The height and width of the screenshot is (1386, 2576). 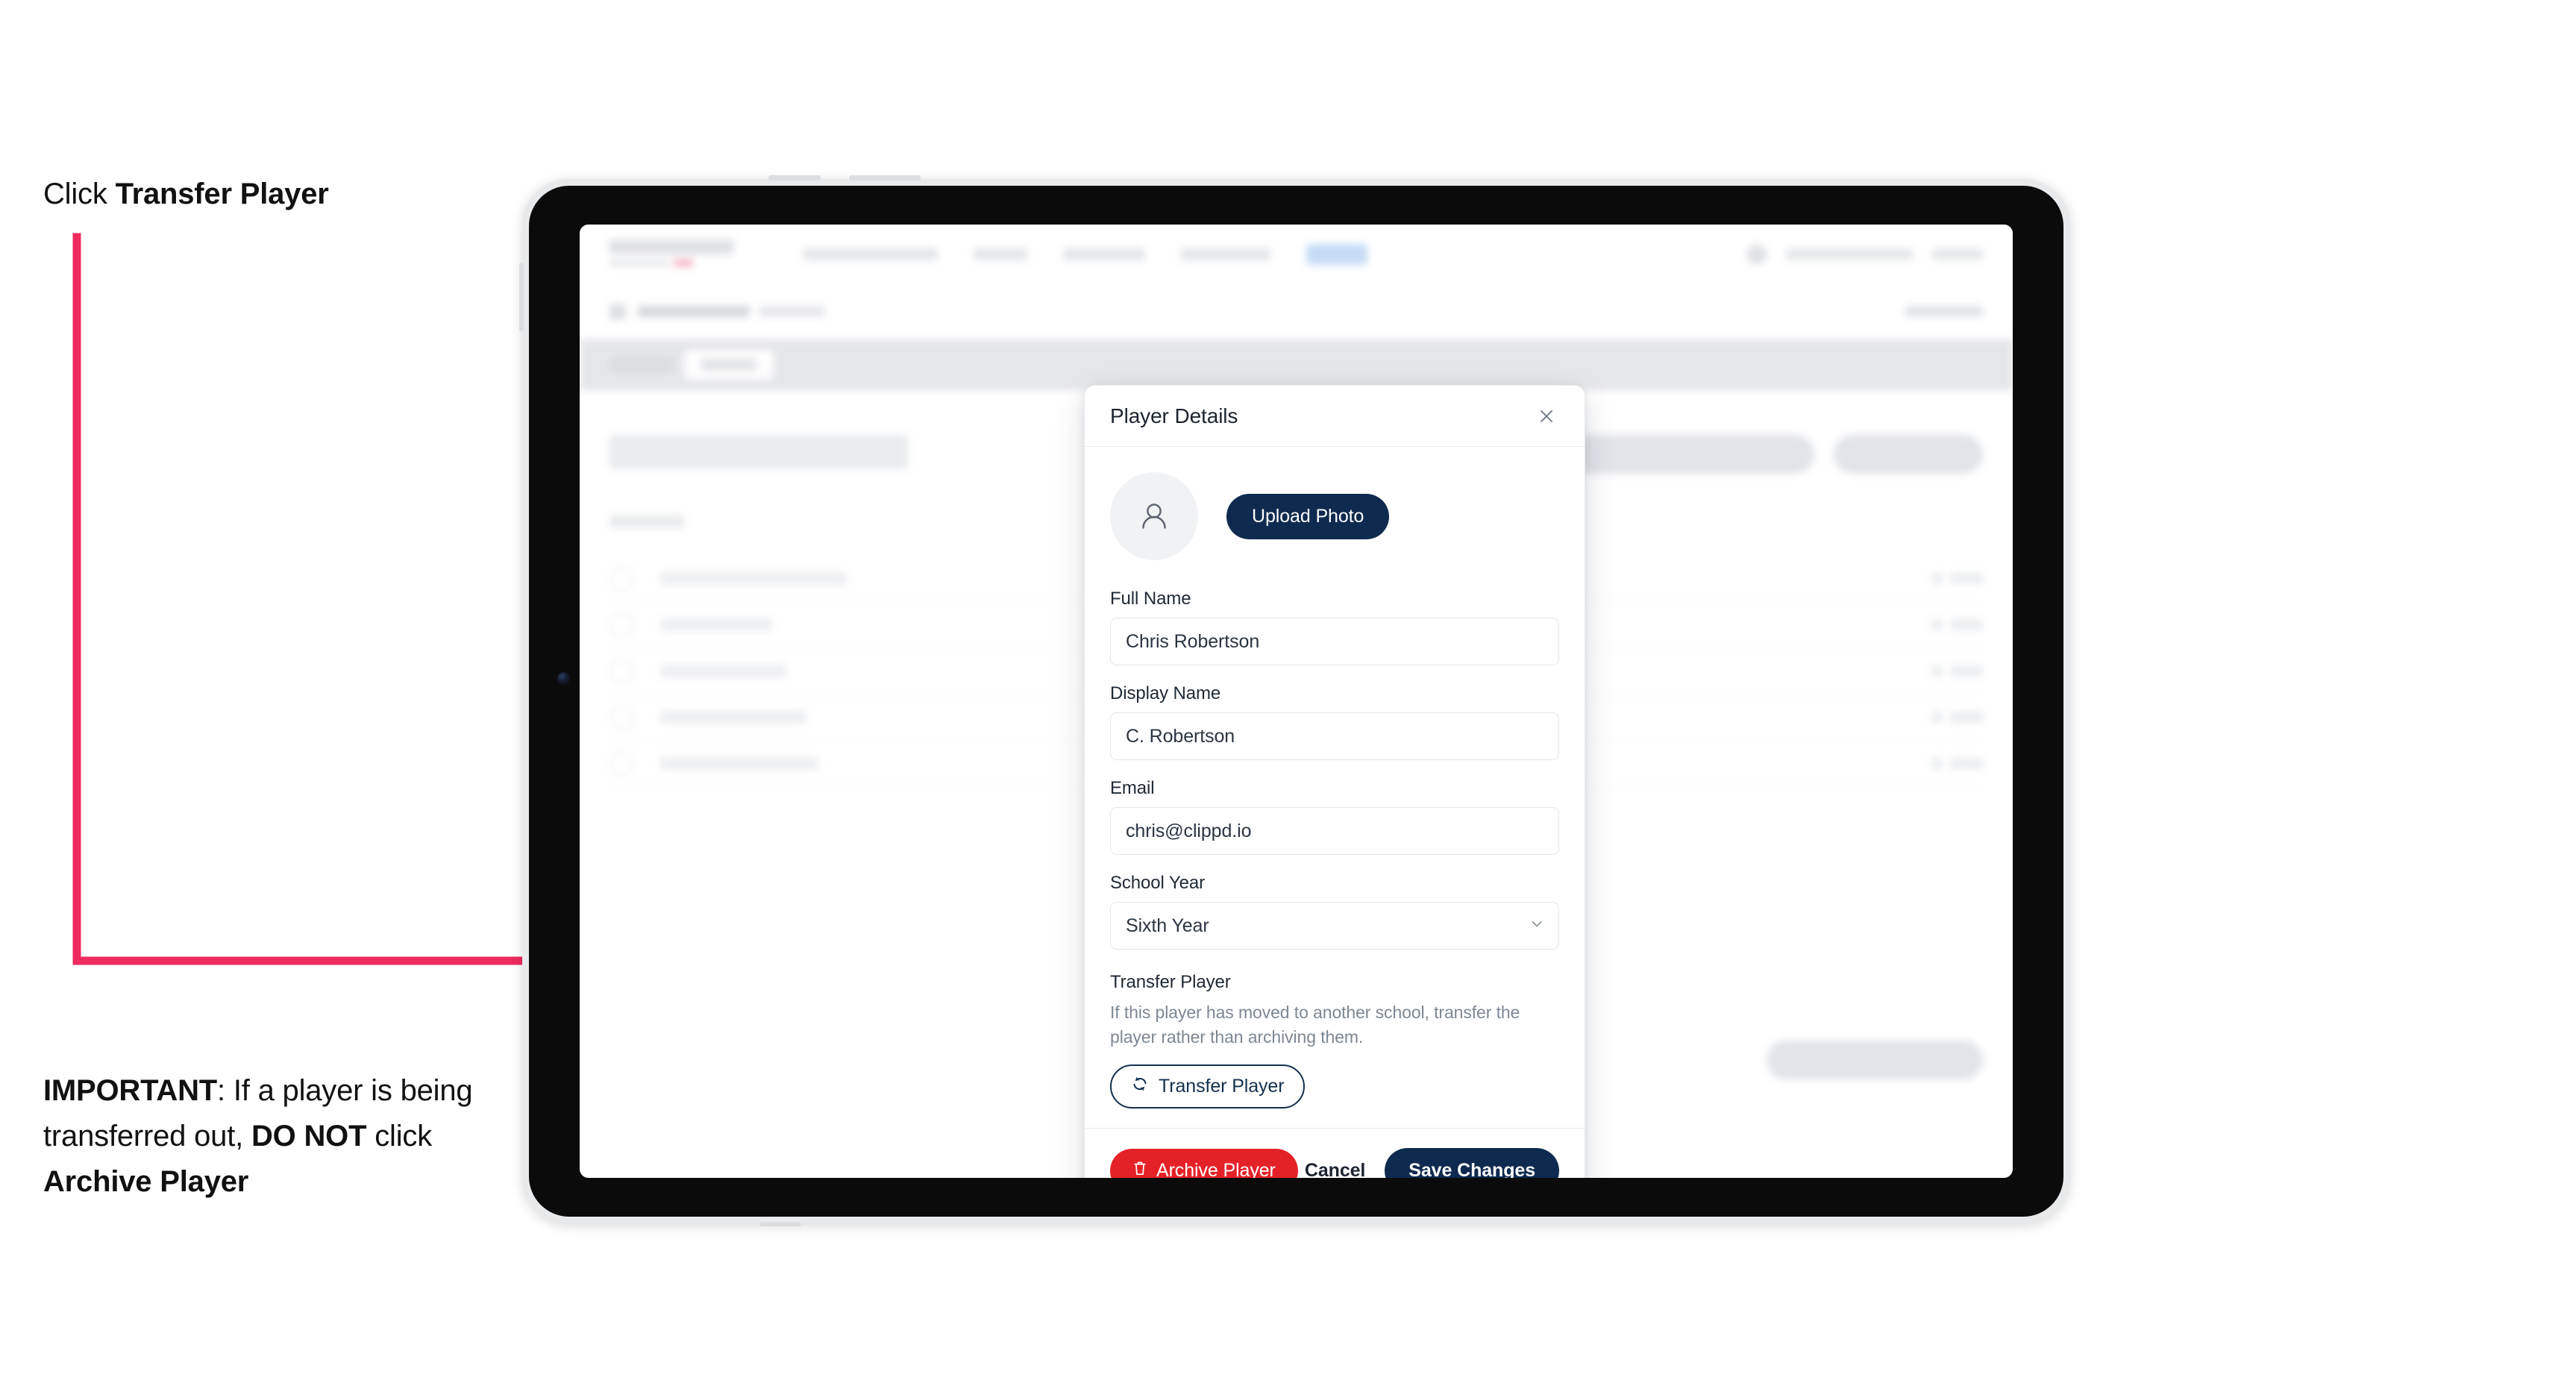 I want to click on email-field-group: Email, so click(x=1334, y=816).